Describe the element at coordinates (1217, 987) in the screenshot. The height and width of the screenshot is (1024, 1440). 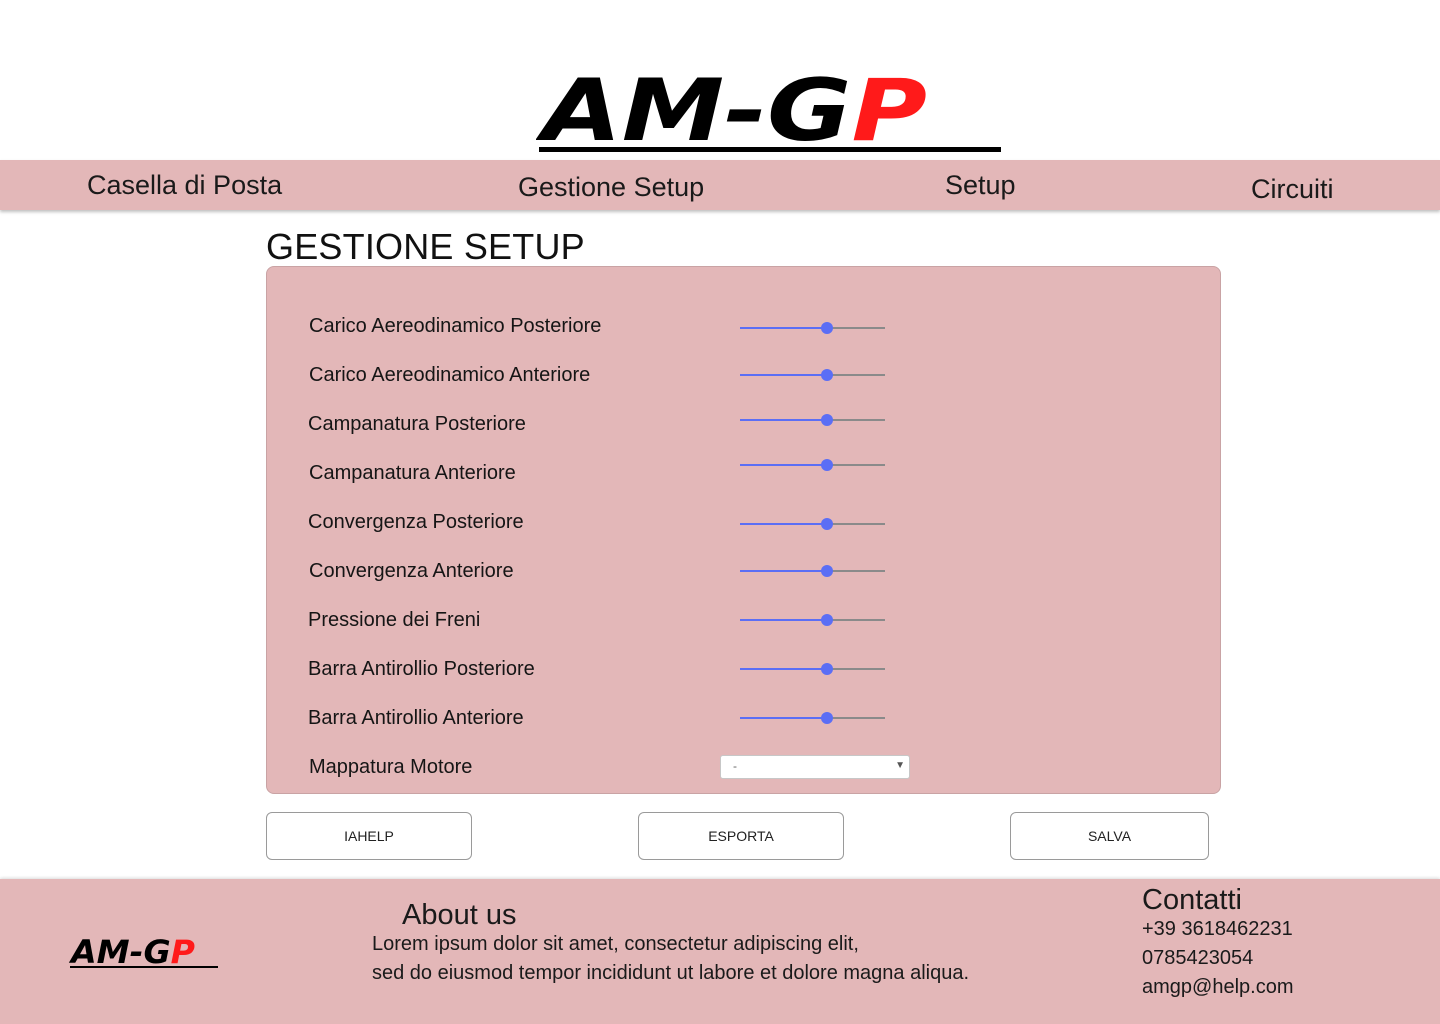
I see `contact-email: amgp@help.com` at that location.